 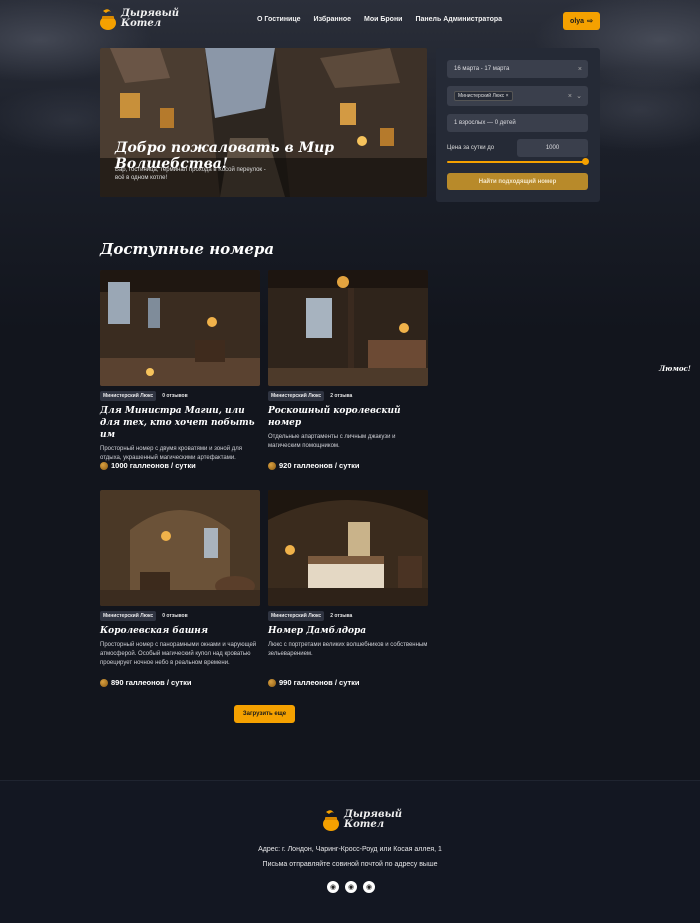 I want to click on room-price: 990 галлеонов / сутки, so click(x=314, y=682).